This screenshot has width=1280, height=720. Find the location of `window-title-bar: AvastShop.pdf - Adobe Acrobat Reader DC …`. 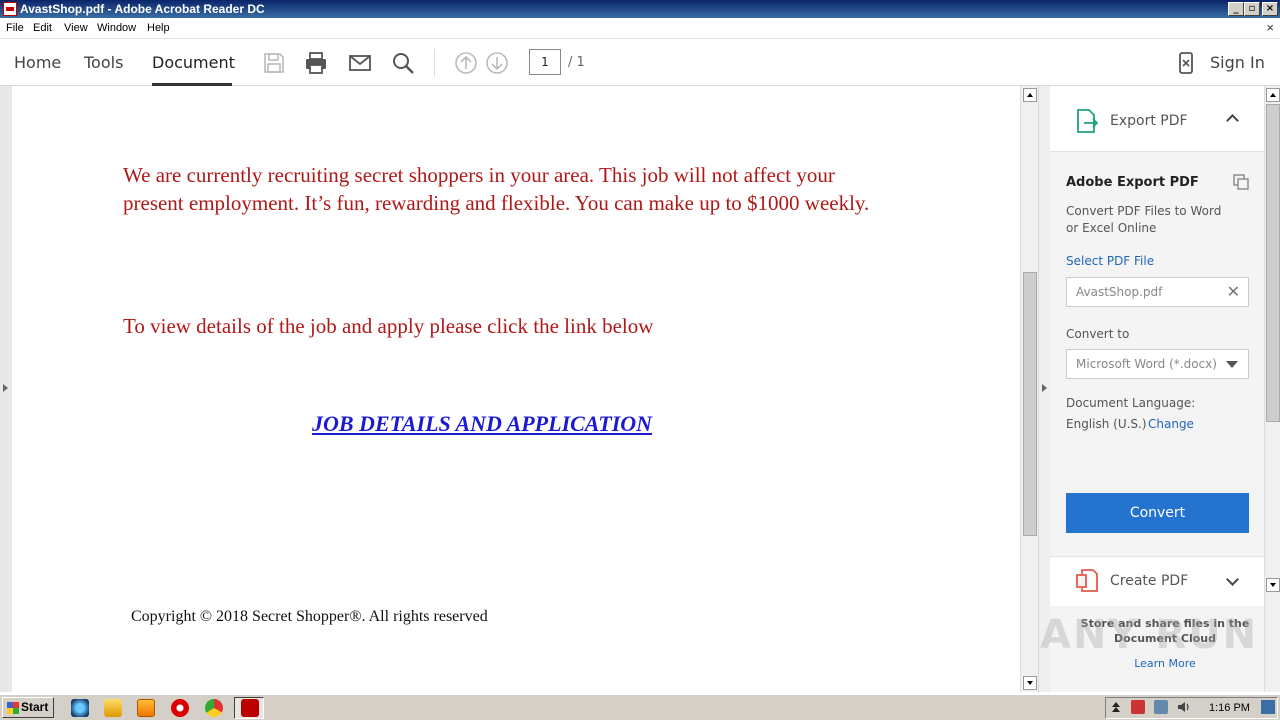

window-title-bar: AvastShop.pdf - Adobe Acrobat Reader DC … is located at coordinates (640, 9).